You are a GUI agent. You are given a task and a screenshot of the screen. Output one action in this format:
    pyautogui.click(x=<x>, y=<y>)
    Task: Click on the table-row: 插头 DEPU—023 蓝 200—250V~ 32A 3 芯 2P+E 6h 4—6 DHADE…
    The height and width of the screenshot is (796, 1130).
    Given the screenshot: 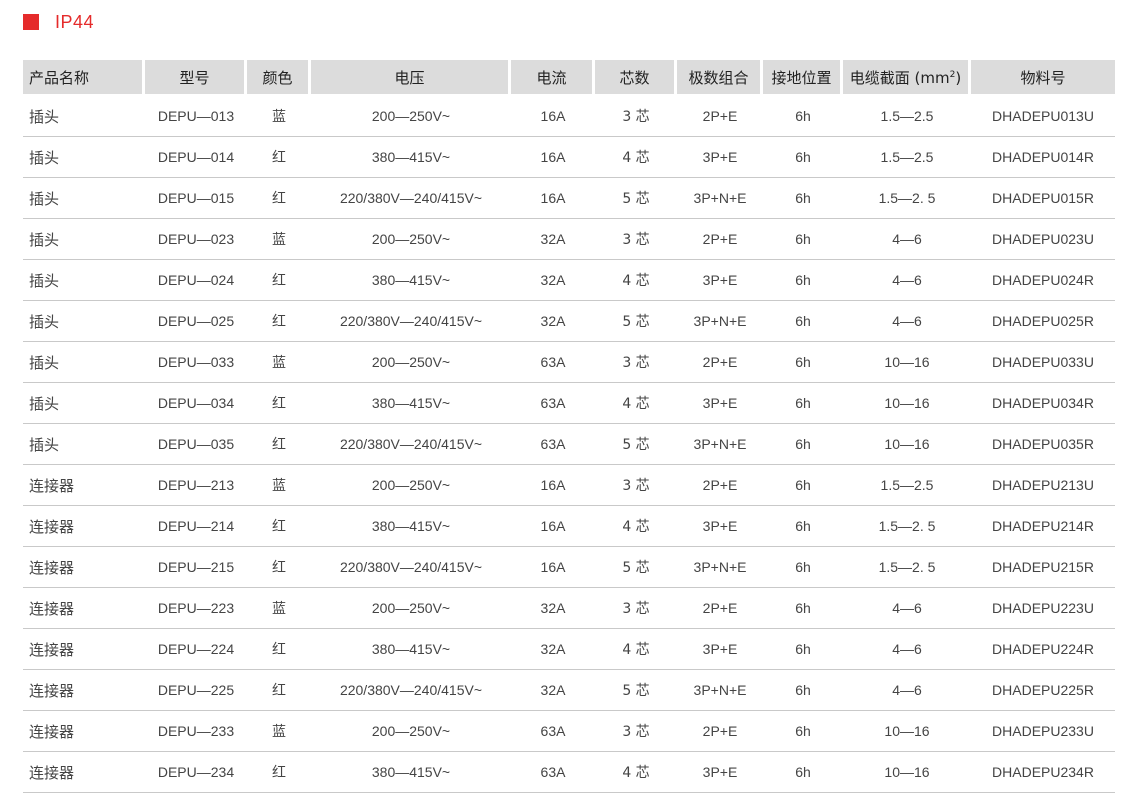 What is the action you would take?
    pyautogui.click(x=569, y=239)
    